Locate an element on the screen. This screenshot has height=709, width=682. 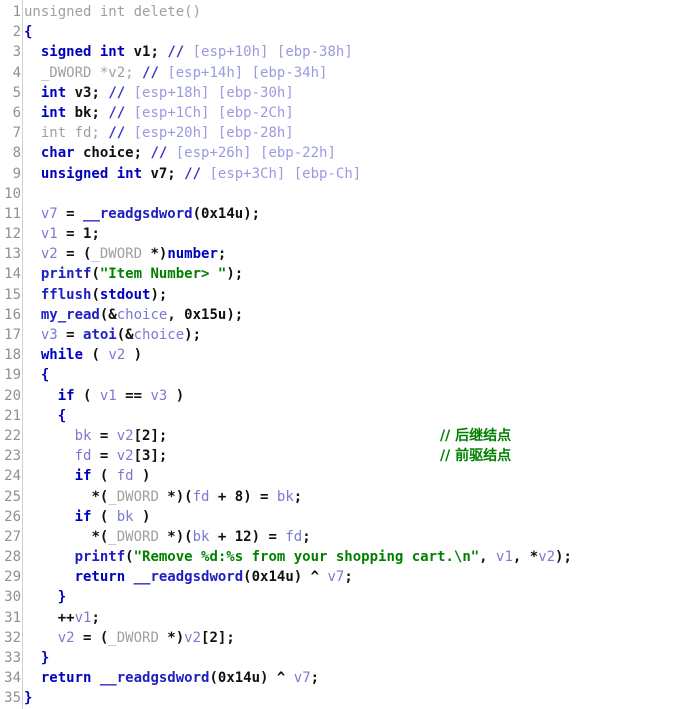
code-line: 4 _DWORD *v2; // [esp+14h] [ebp-34h] is located at coordinates (341, 73).